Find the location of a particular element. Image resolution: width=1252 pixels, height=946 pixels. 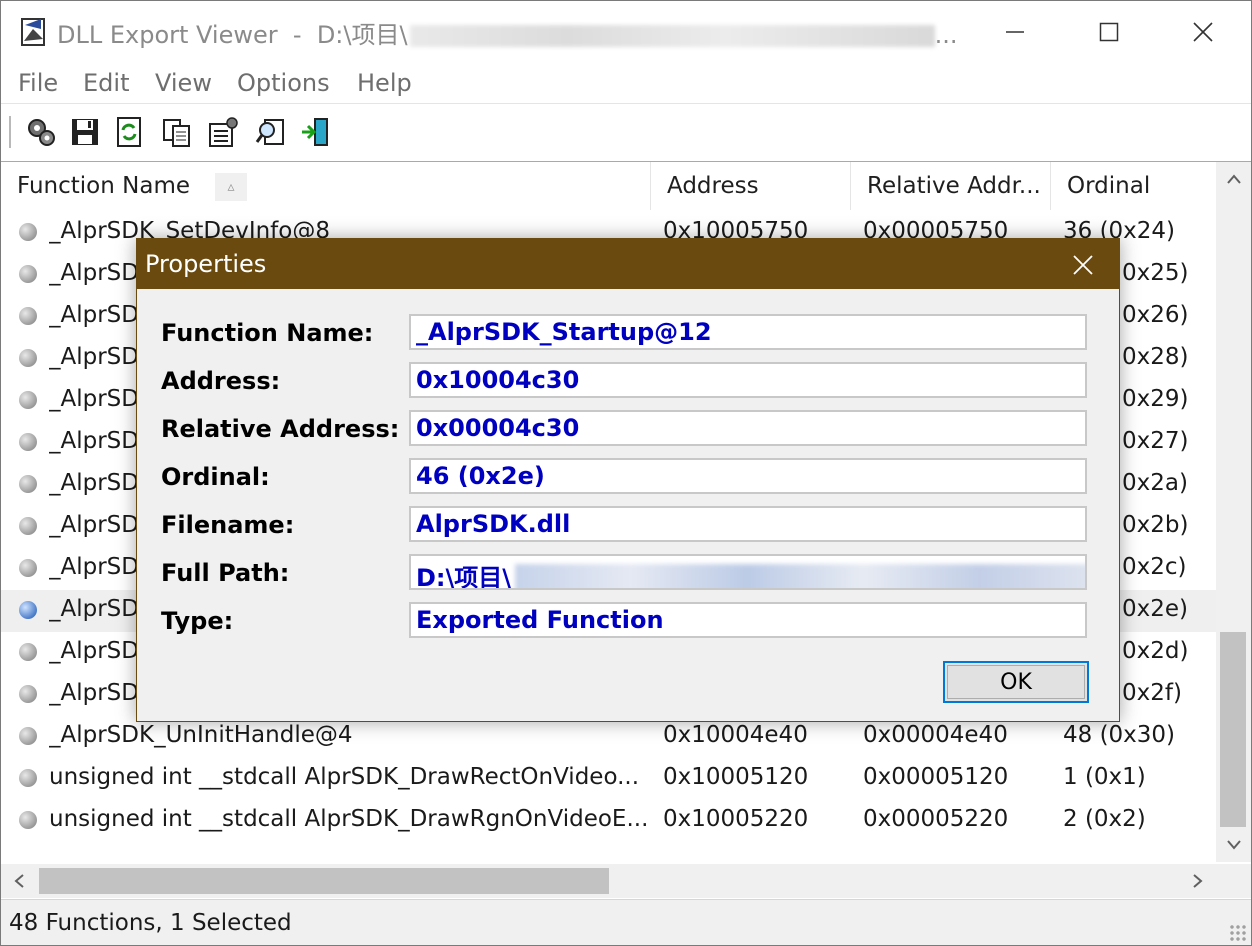

refresh-icon is located at coordinates (129, 132).